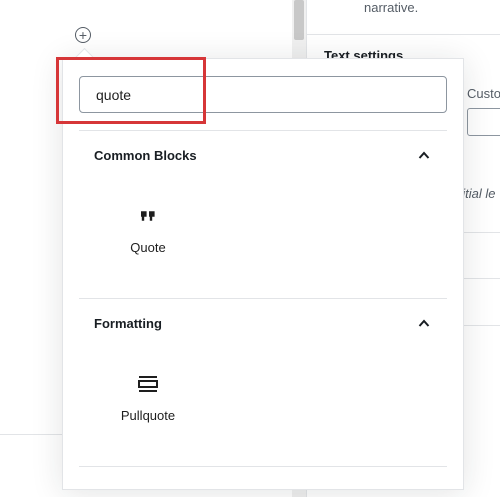 Image resolution: width=500 pixels, height=497 pixels. Describe the element at coordinates (31, 434) in the screenshot. I see `editor-divider` at that location.